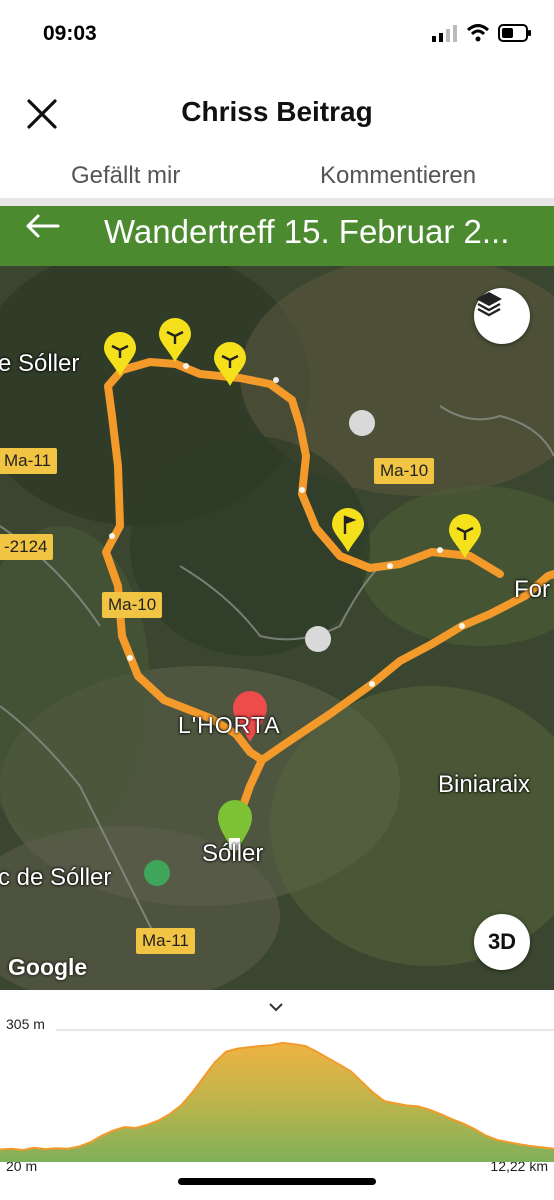 This screenshot has width=554, height=1200. What do you see at coordinates (277, 177) in the screenshot?
I see `action-tabs: Gefällt mir Kommentieren` at bounding box center [277, 177].